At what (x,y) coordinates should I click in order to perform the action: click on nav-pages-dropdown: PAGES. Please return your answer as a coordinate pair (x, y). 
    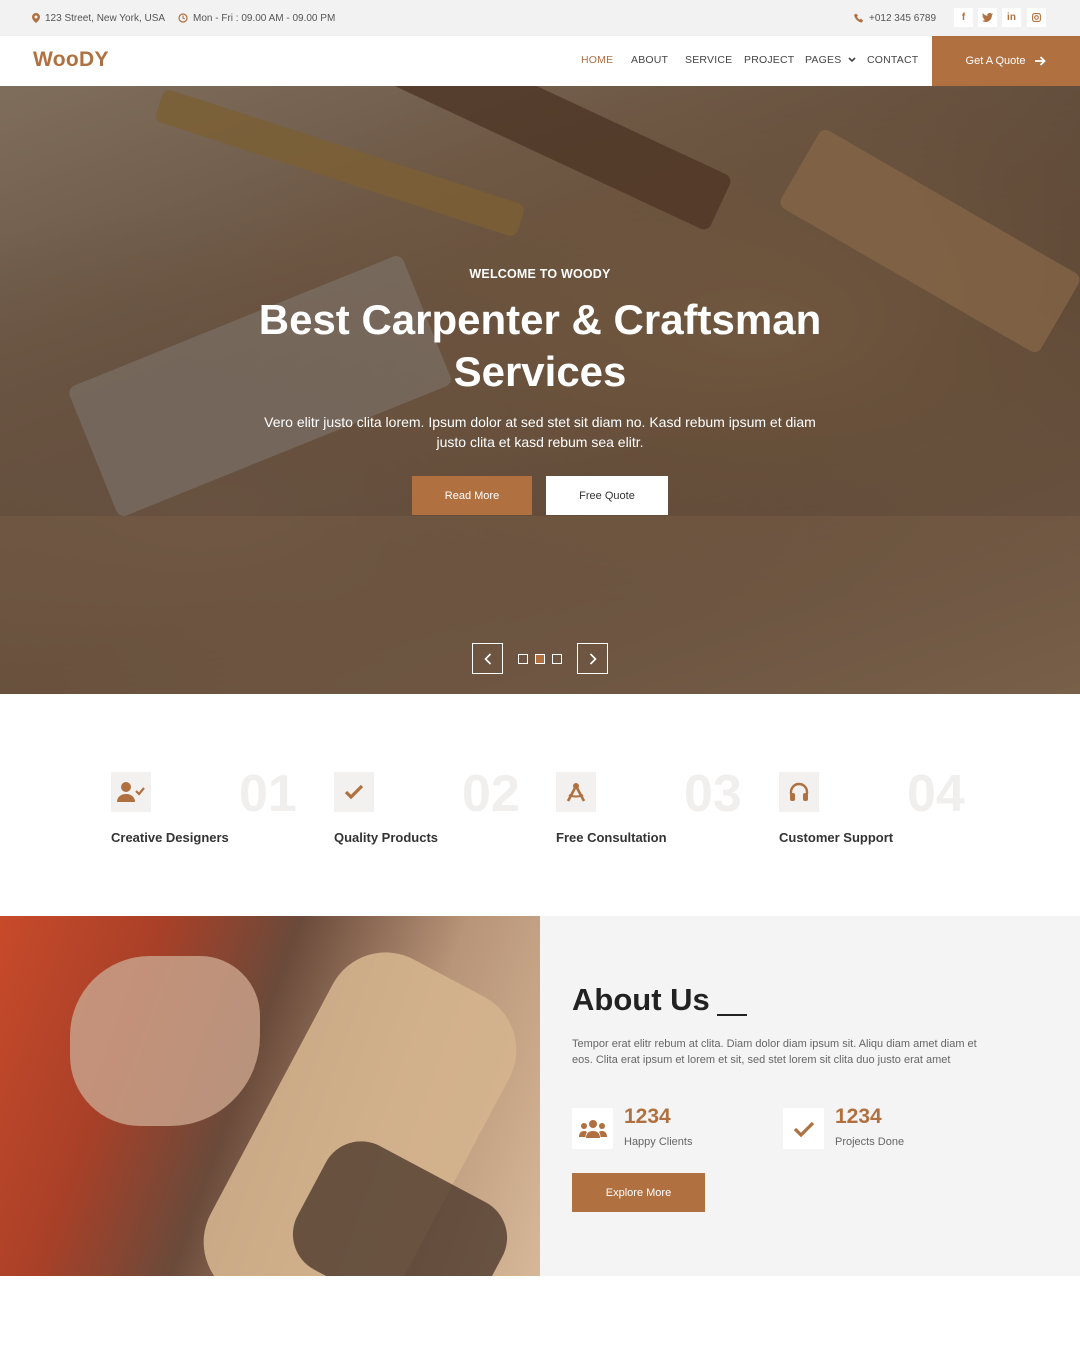
    Looking at the image, I should click on (830, 60).